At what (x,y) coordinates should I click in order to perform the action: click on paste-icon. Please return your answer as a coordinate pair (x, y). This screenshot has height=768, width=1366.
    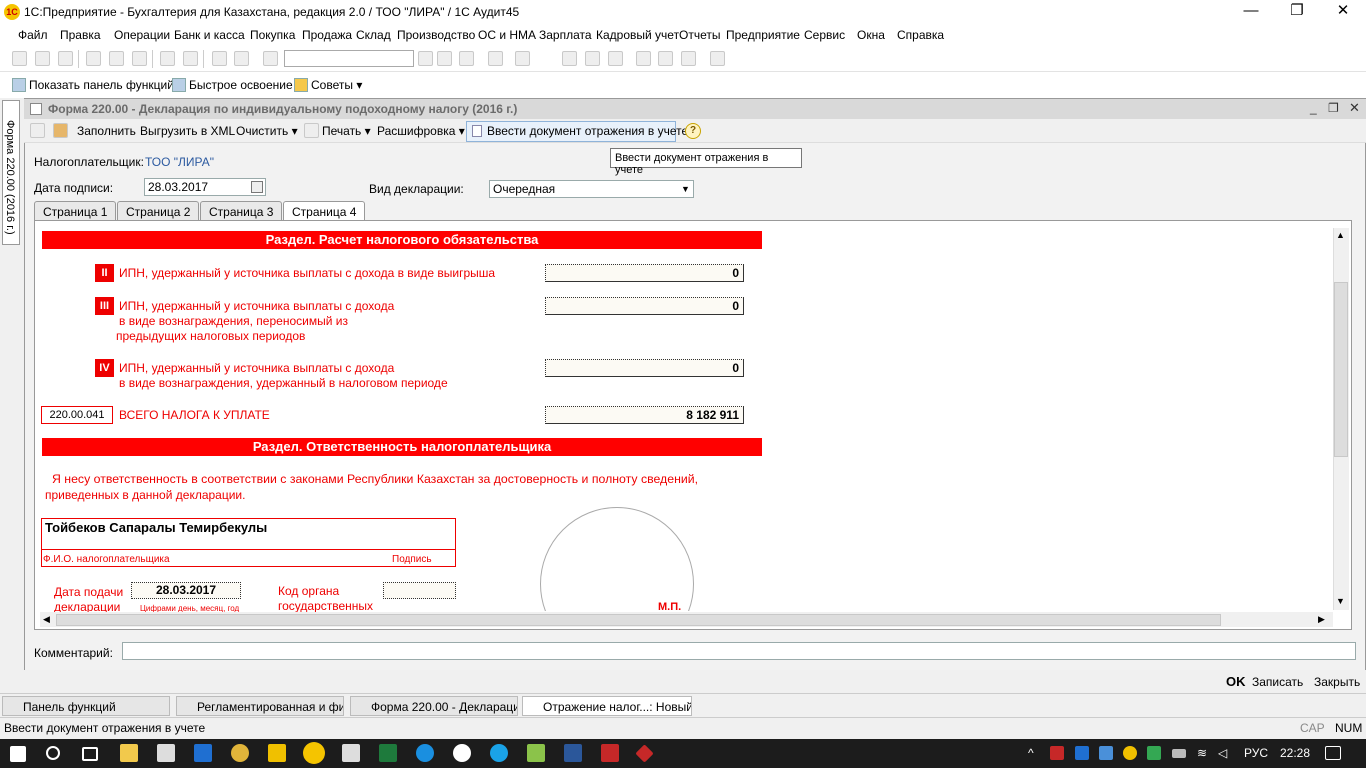
    Looking at the image, I should click on (139, 58).